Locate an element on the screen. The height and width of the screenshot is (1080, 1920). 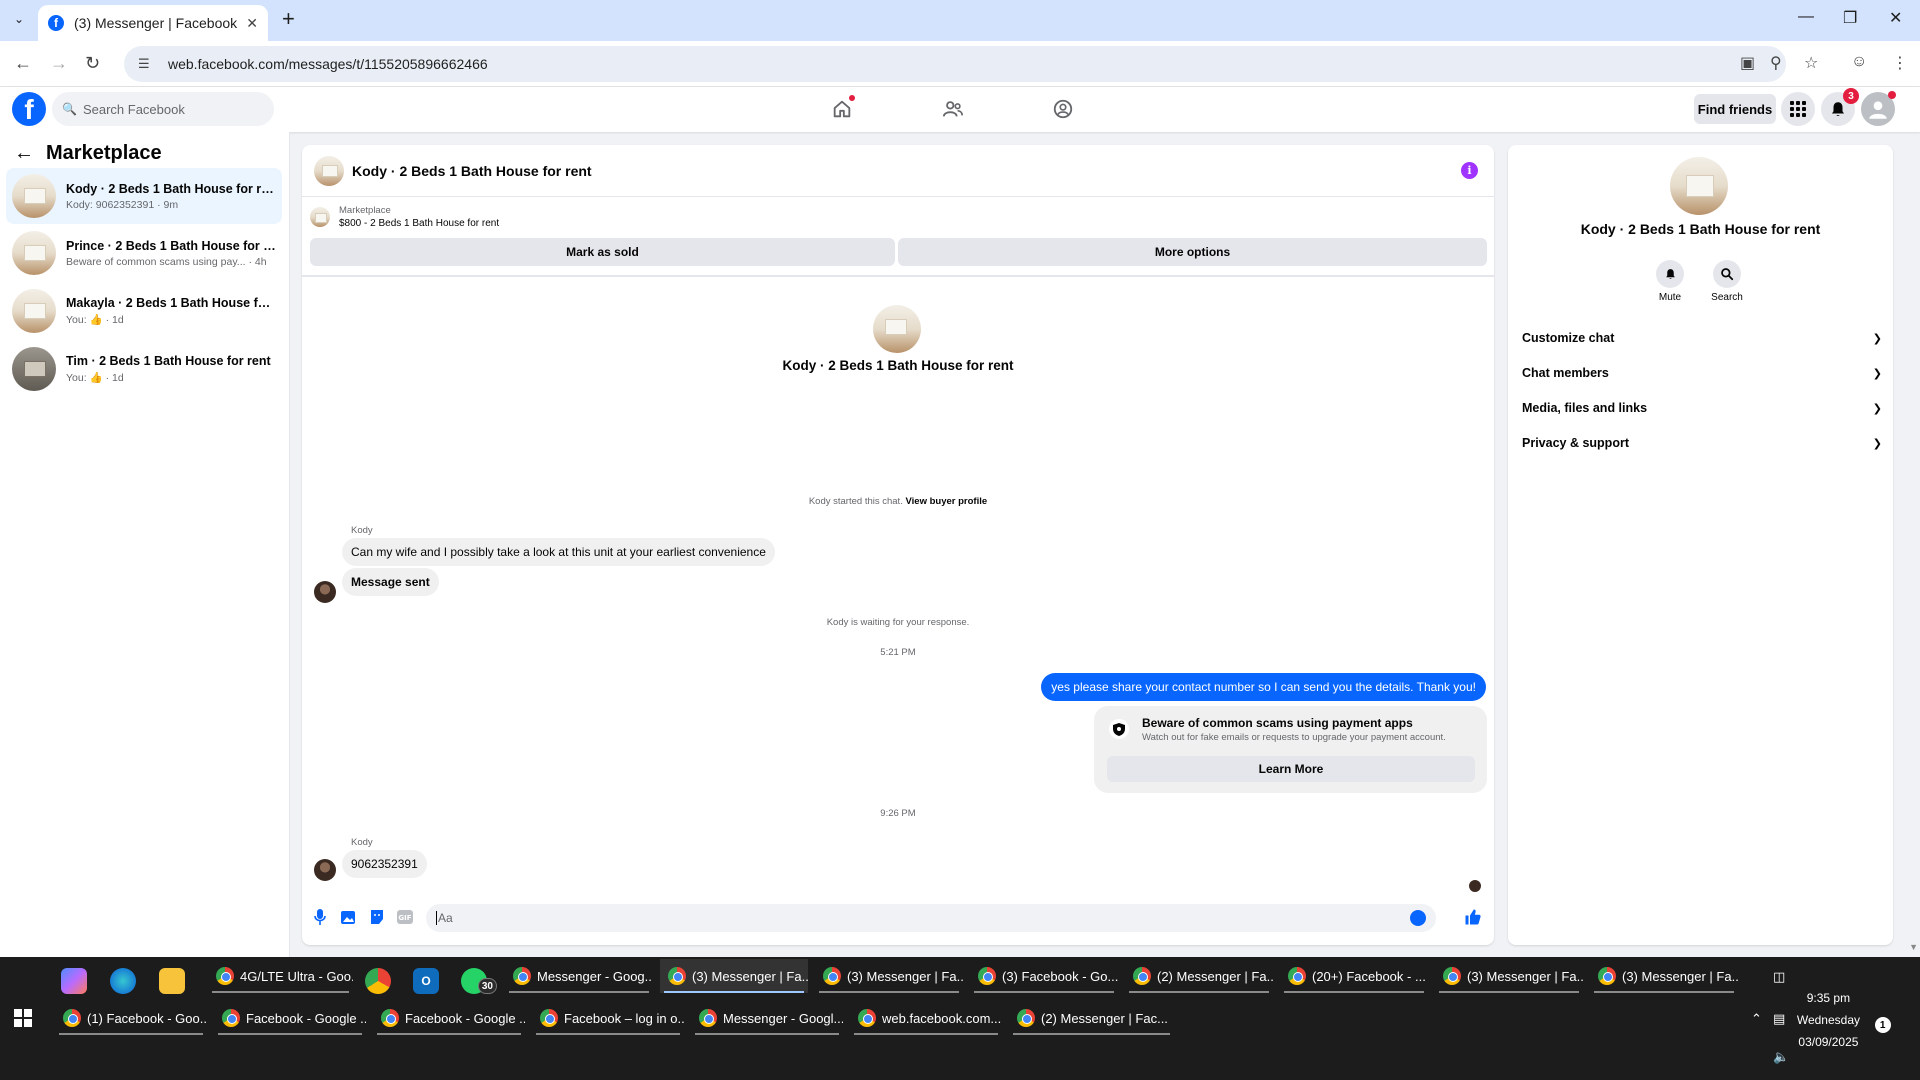
groups-nav-icon is located at coordinates (1063, 109).